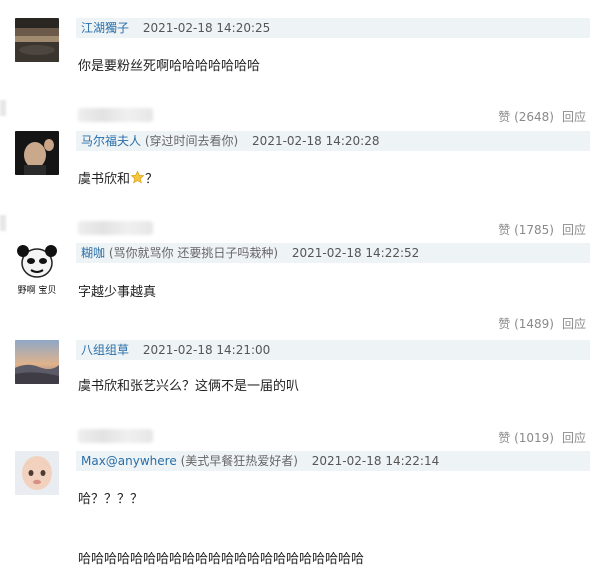 The height and width of the screenshot is (577, 600). Describe the element at coordinates (526, 324) in the screenshot. I see `like-button: 赞 (1489)` at that location.